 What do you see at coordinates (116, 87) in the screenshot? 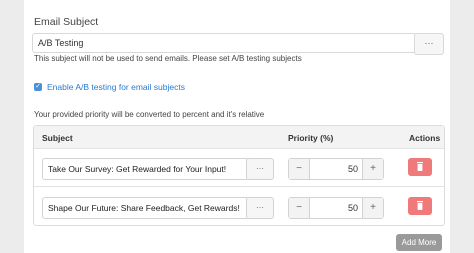
I see `ab-testing-checkbox-label: Enable A/B testing for email subjects` at bounding box center [116, 87].